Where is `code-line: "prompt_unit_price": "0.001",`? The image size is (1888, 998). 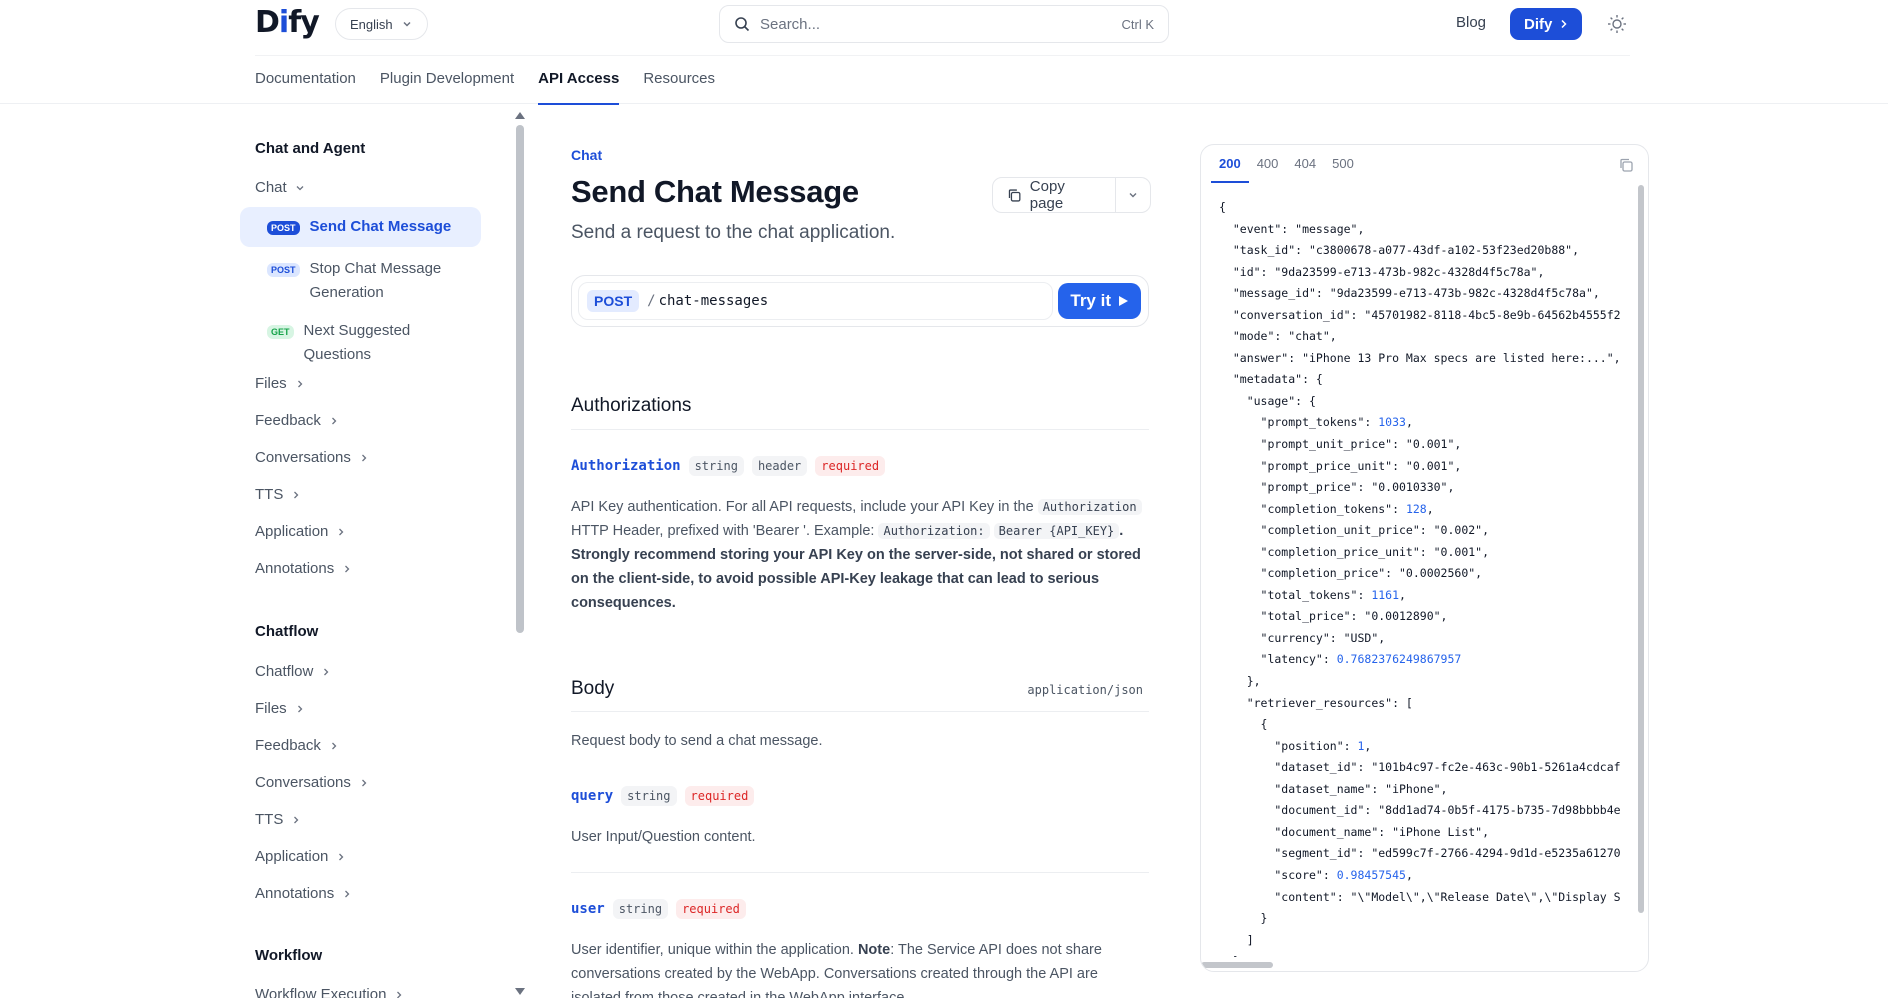 code-line: "prompt_unit_price": "0.001", is located at coordinates (1340, 444).